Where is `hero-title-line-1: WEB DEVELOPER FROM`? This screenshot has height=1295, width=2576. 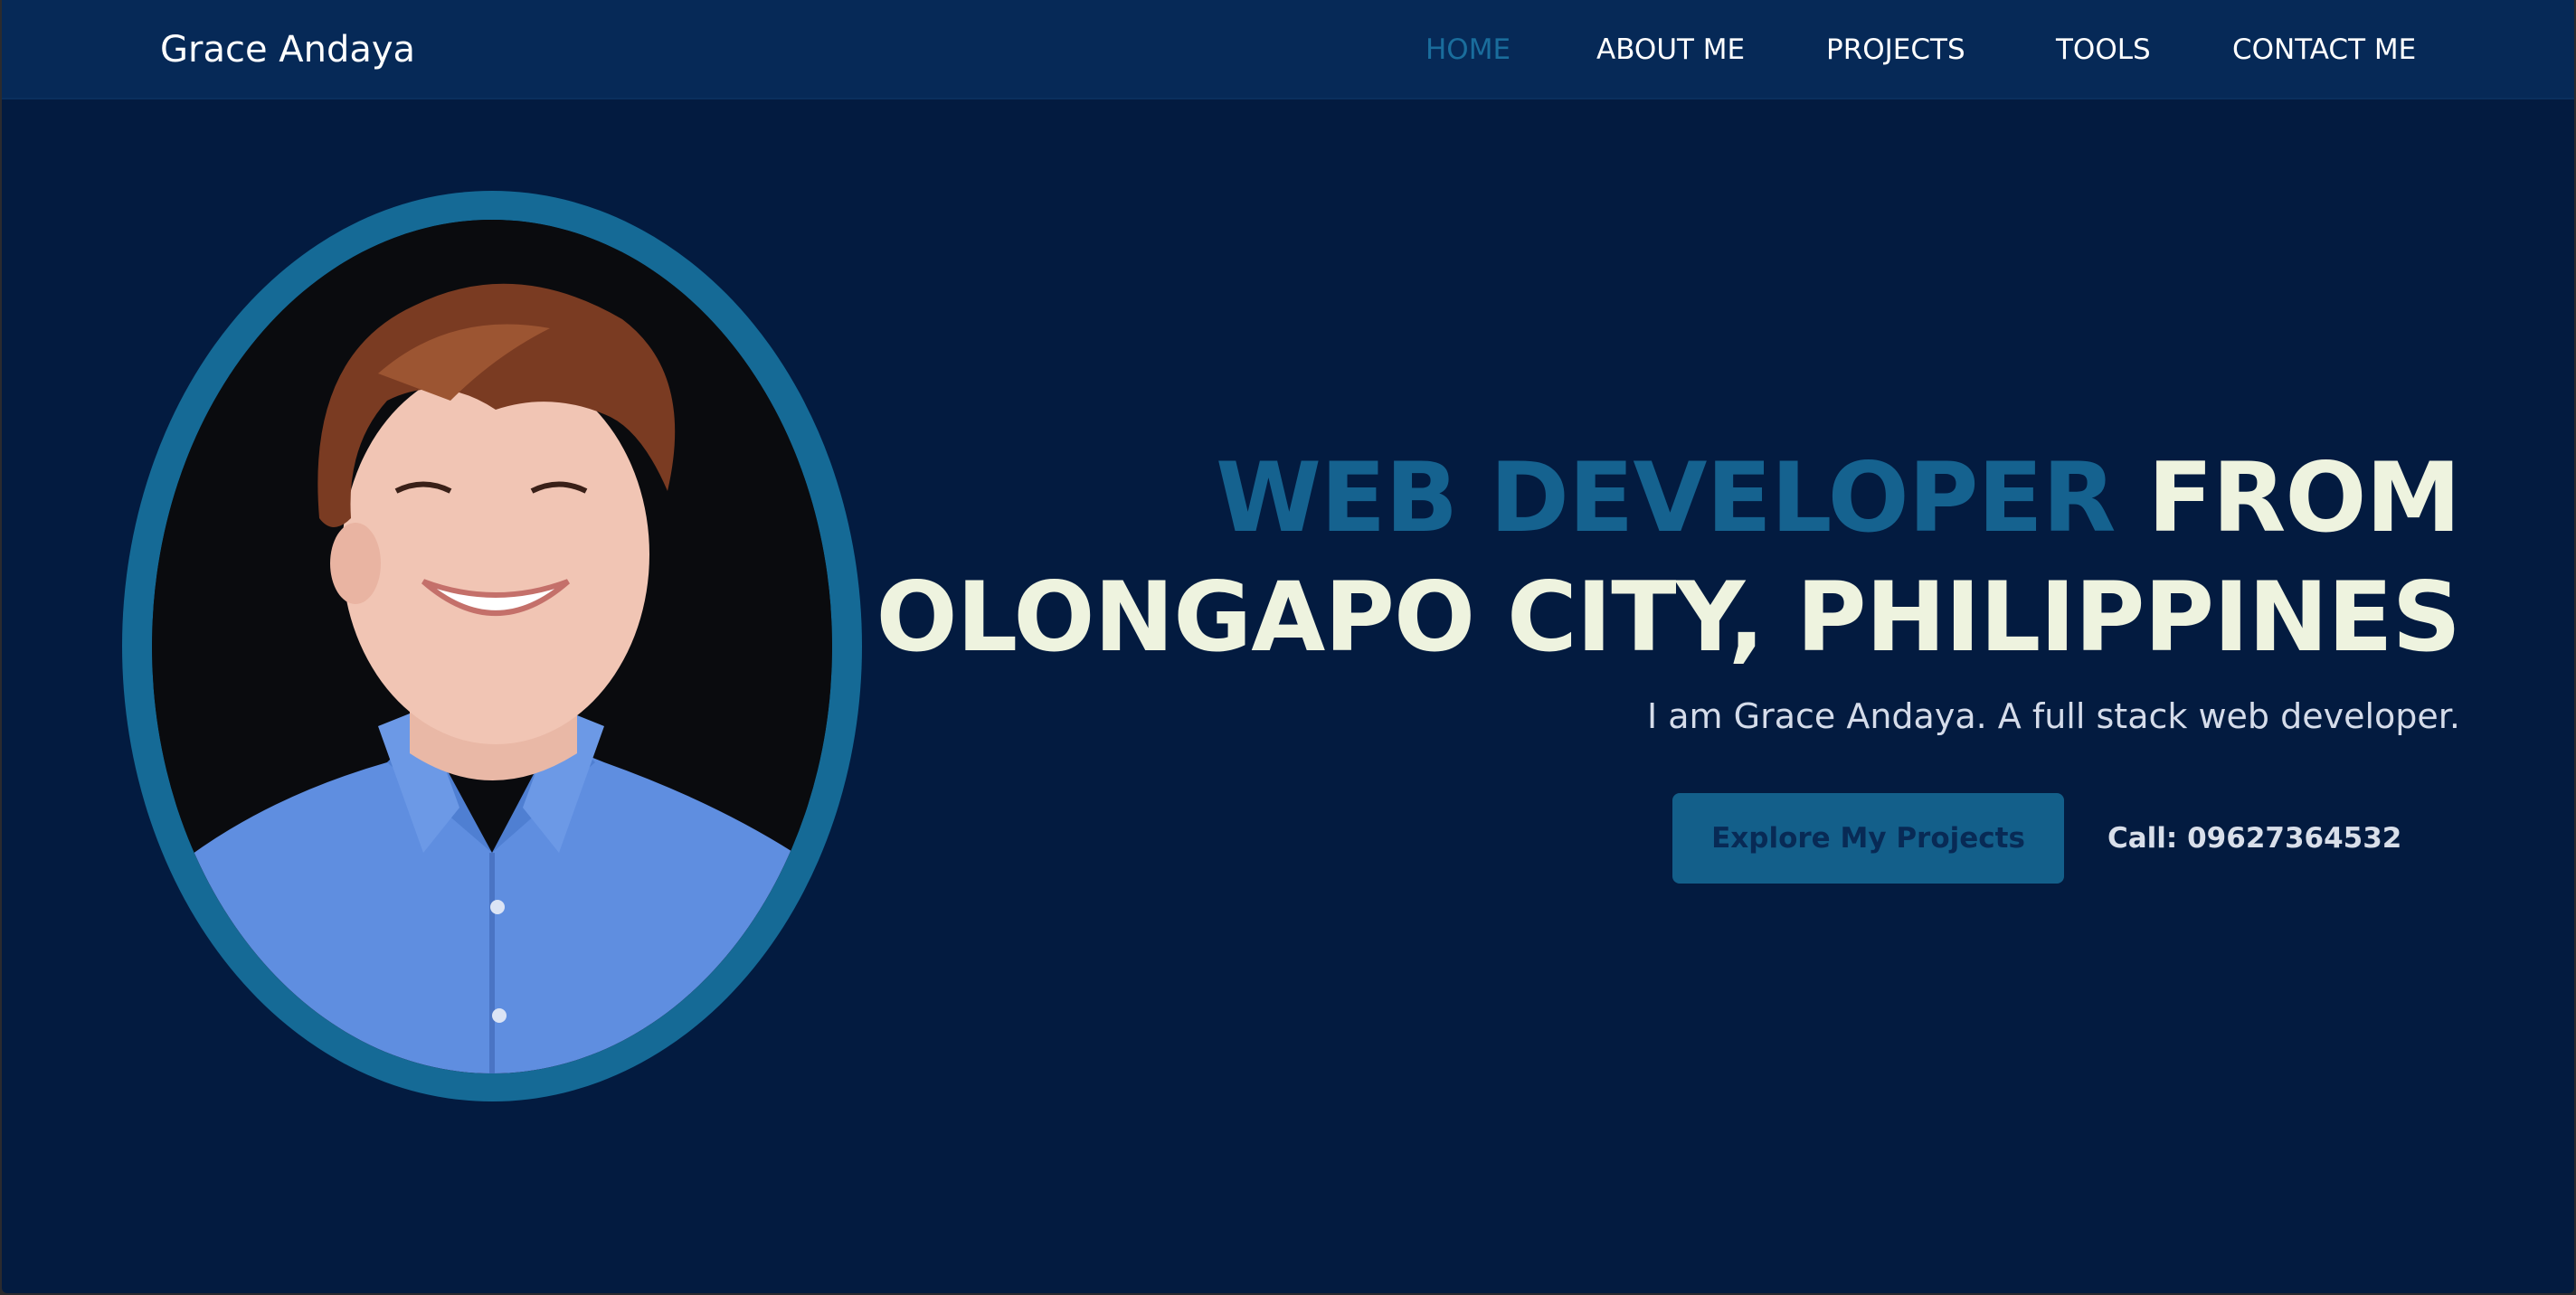
hero-title-line-1: WEB DEVELOPER FROM is located at coordinates (1668, 498).